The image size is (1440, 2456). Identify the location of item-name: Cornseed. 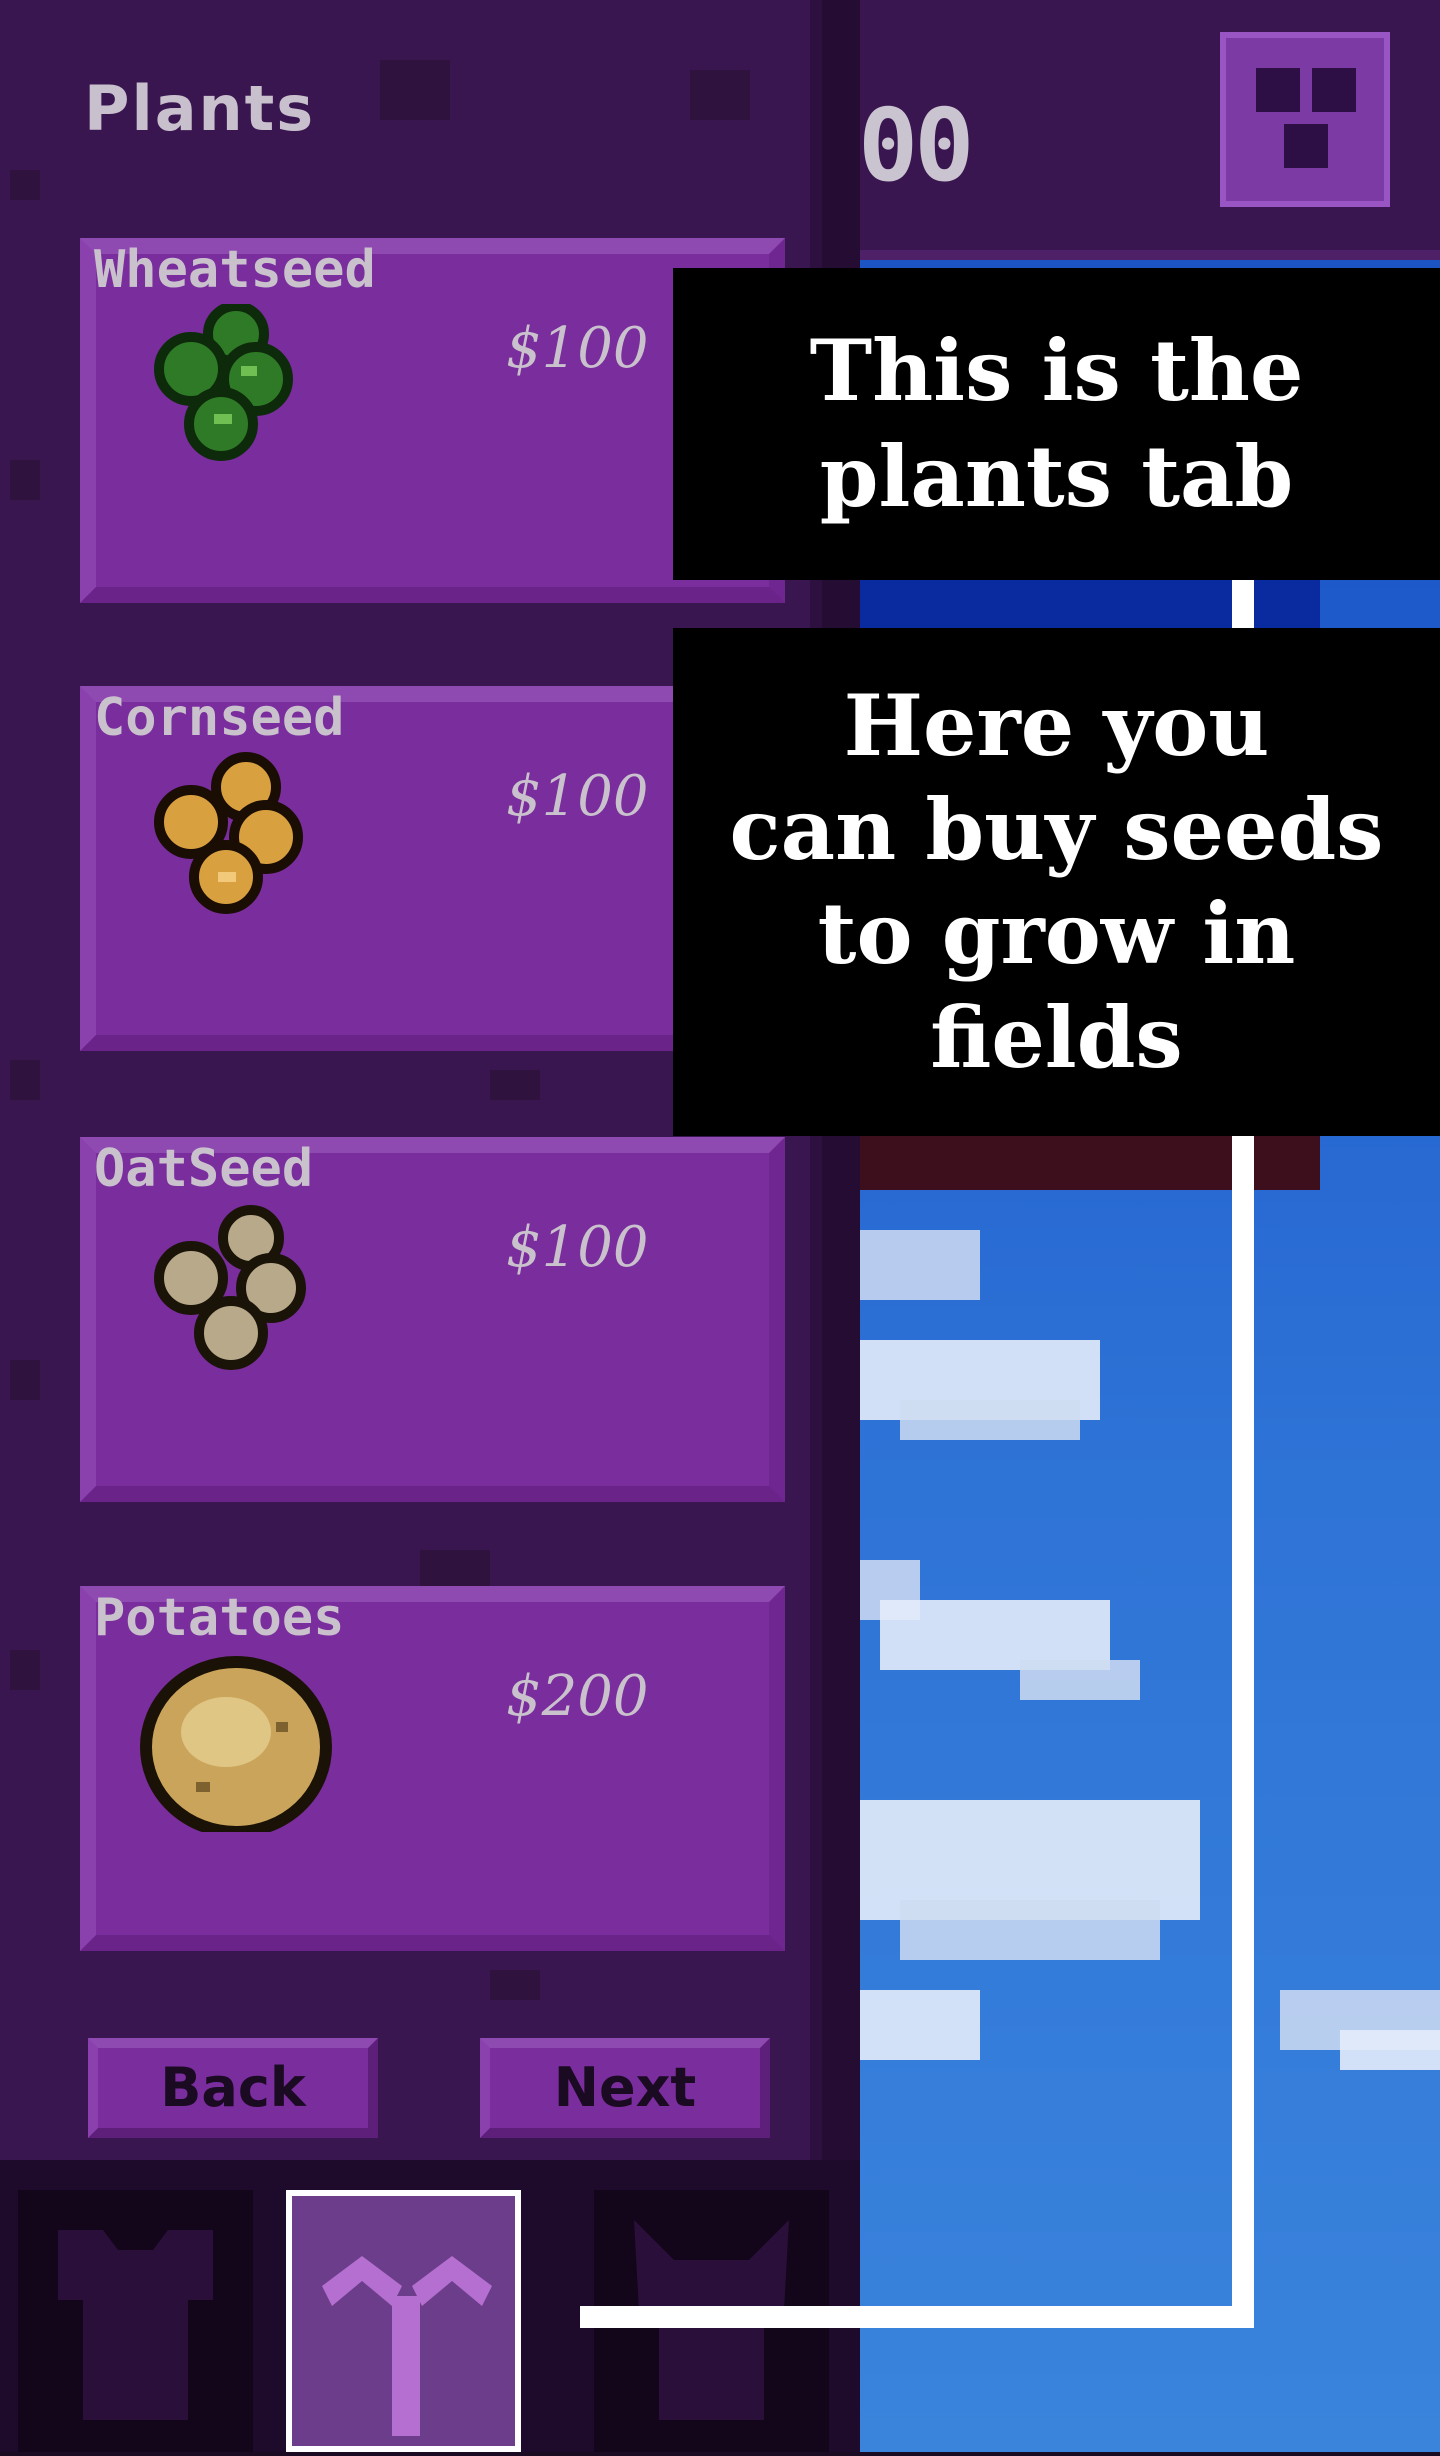
(219, 718).